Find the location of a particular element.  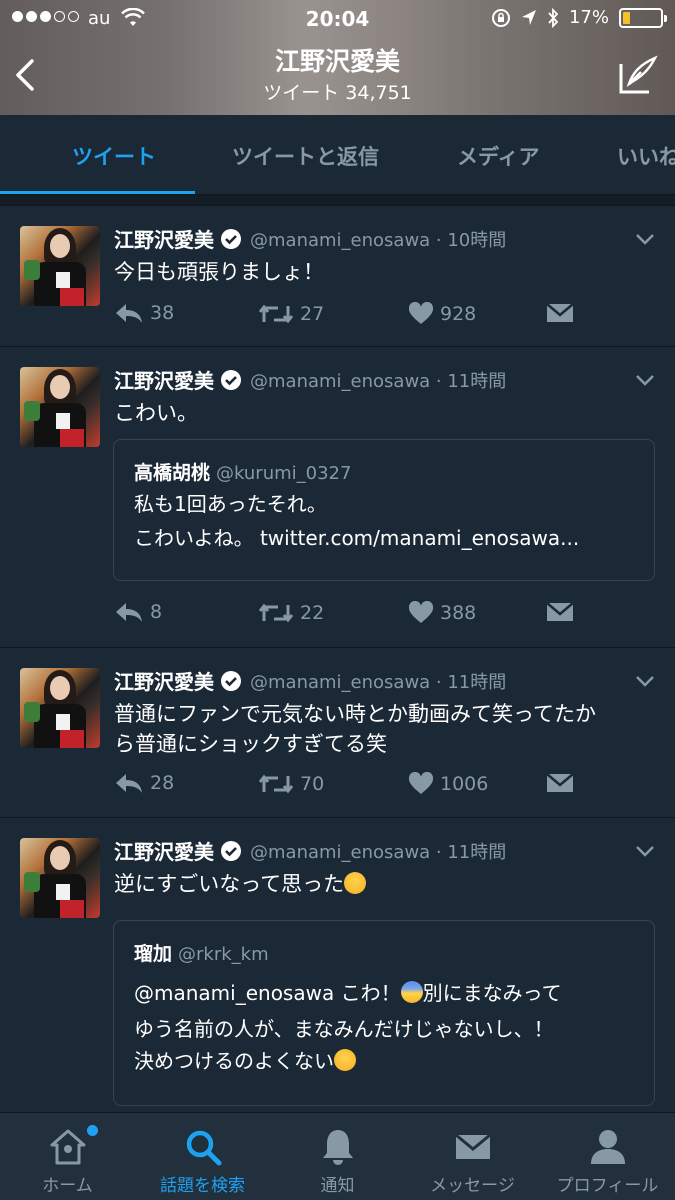

tweet-actions: 38 27 928 is located at coordinates (349, 317).